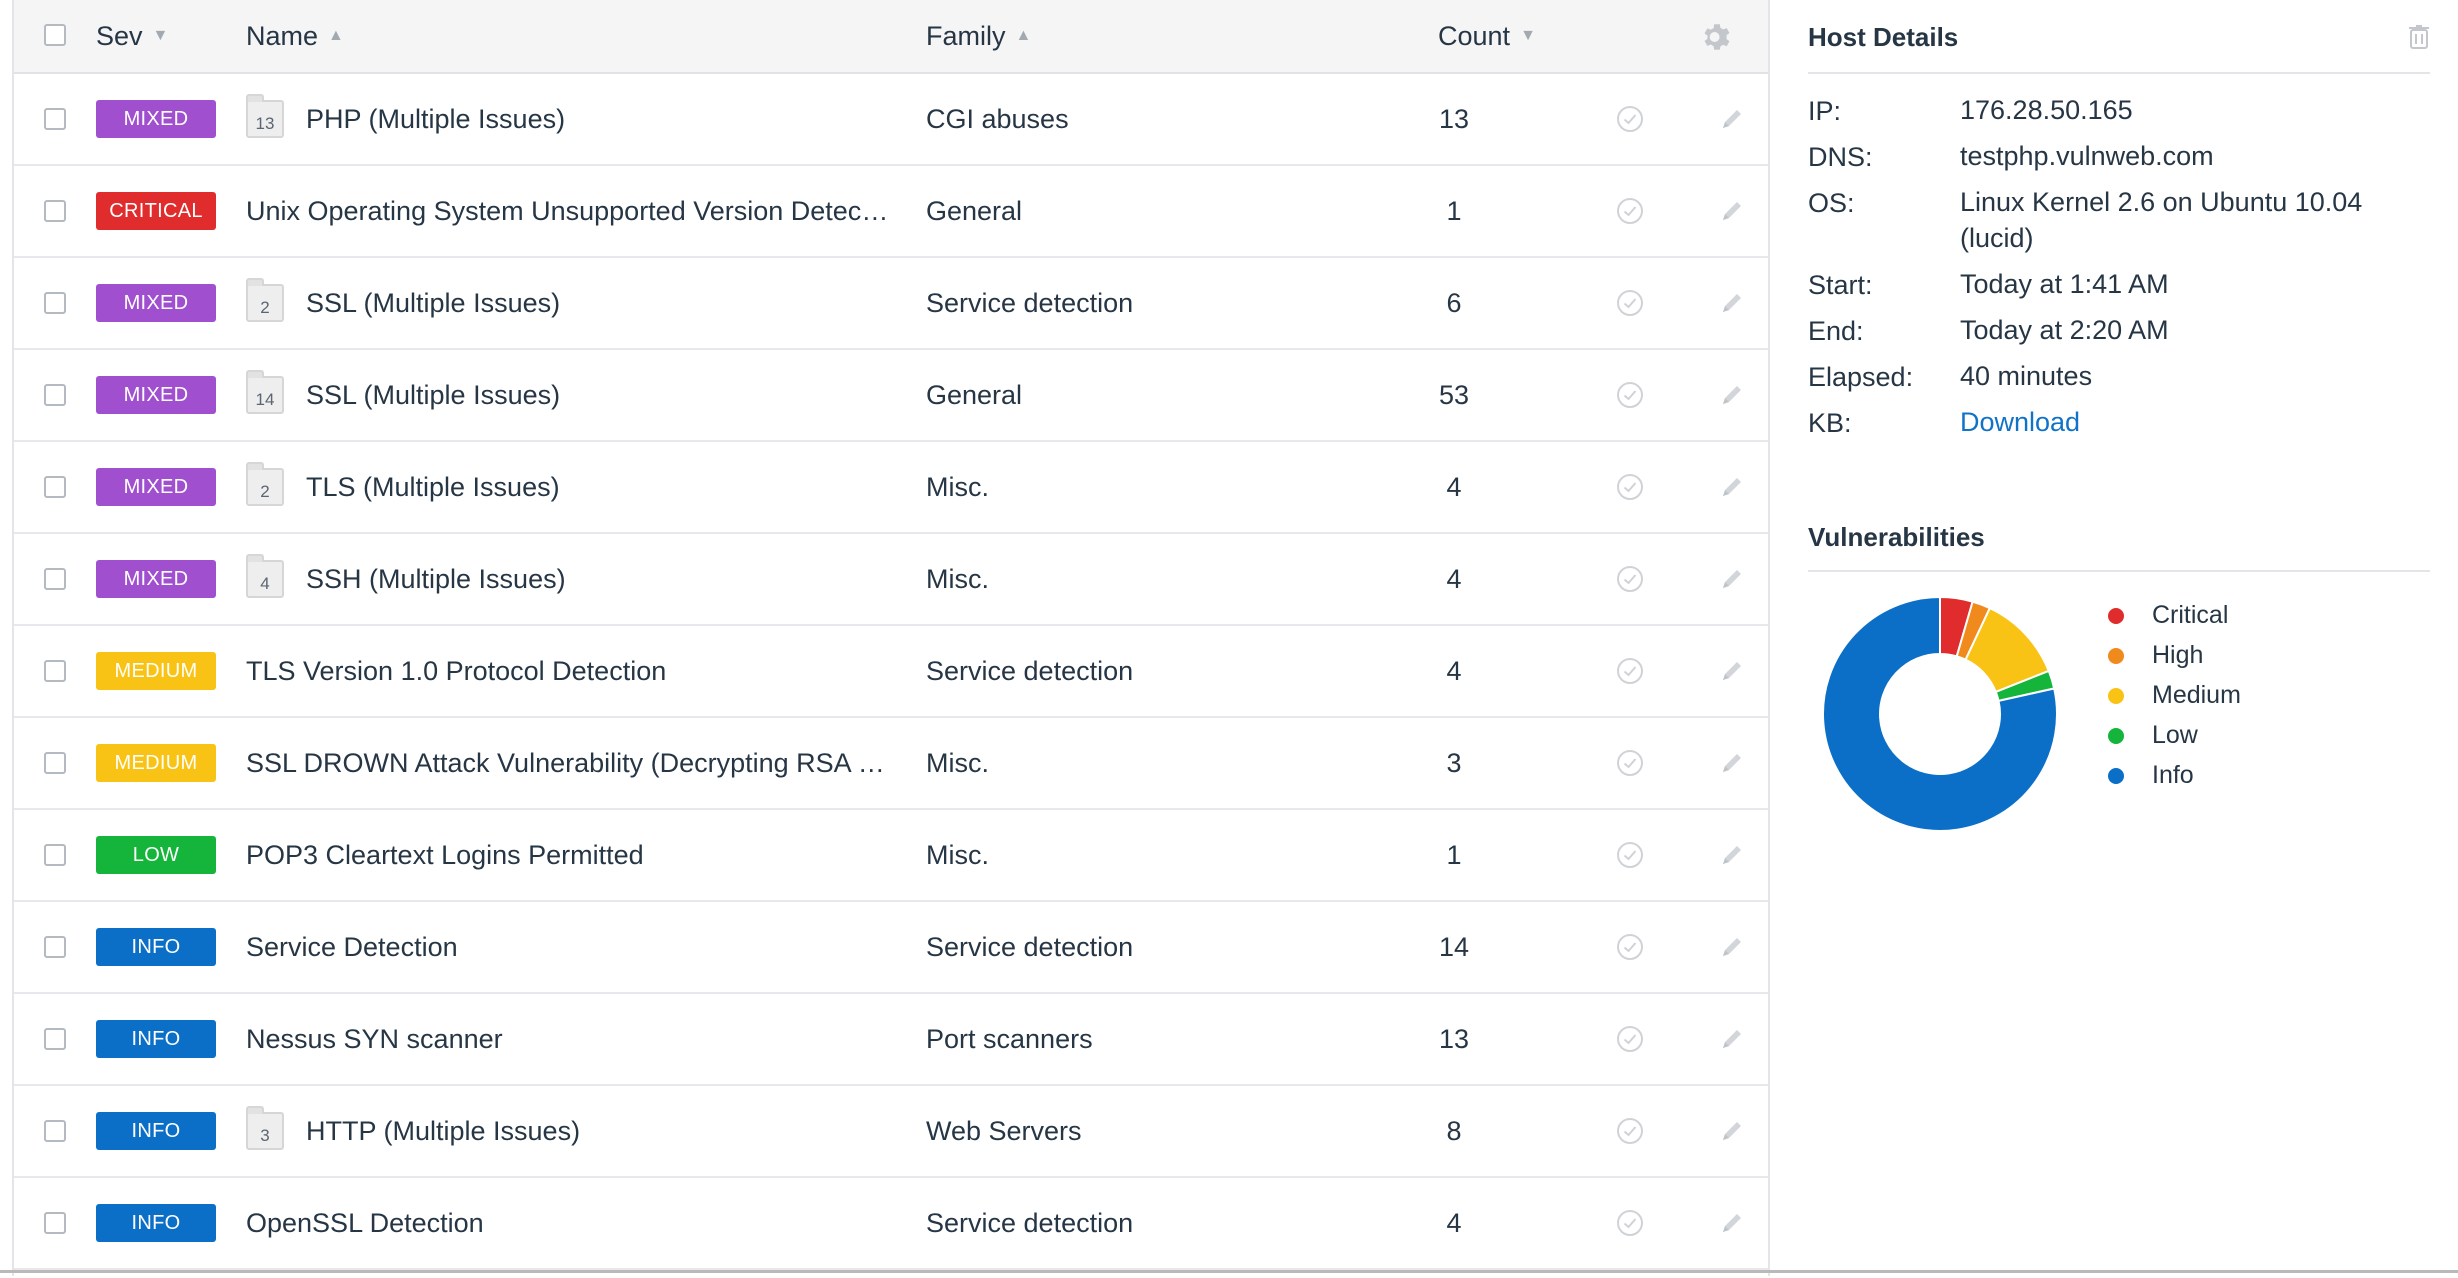 The image size is (2458, 1278). I want to click on severity-badge: MIXED, so click(156, 487).